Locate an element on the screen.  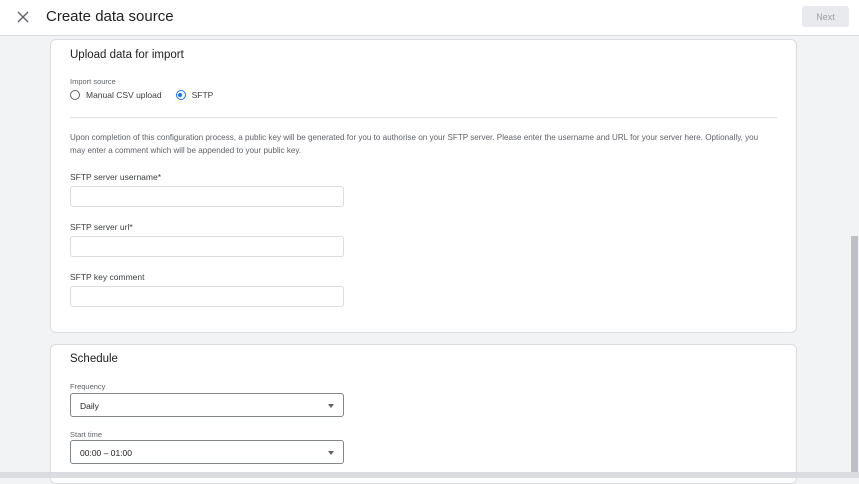
sftp-url-label: SFTP server url* is located at coordinates (101, 227).